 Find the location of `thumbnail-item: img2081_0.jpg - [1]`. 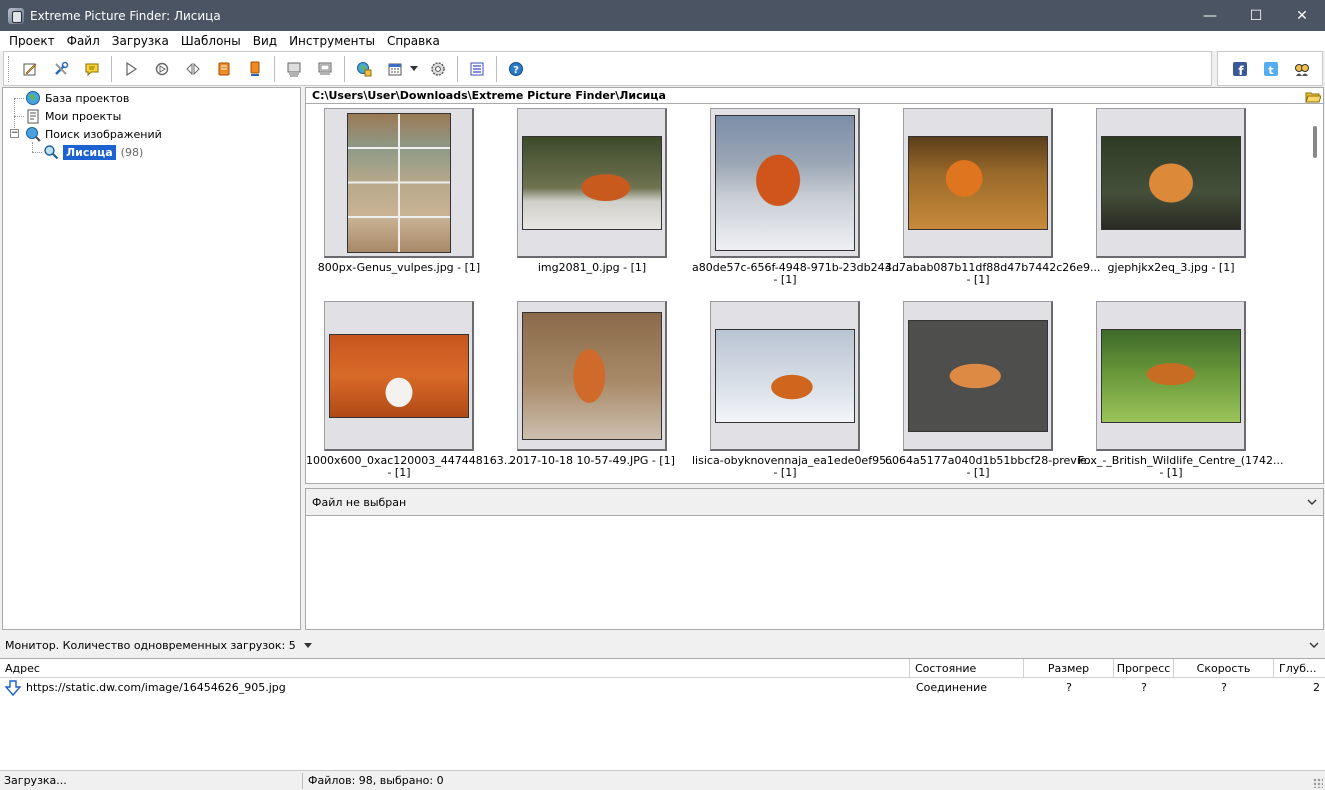

thumbnail-item: img2081_0.jpg - [1] is located at coordinates (592, 191).